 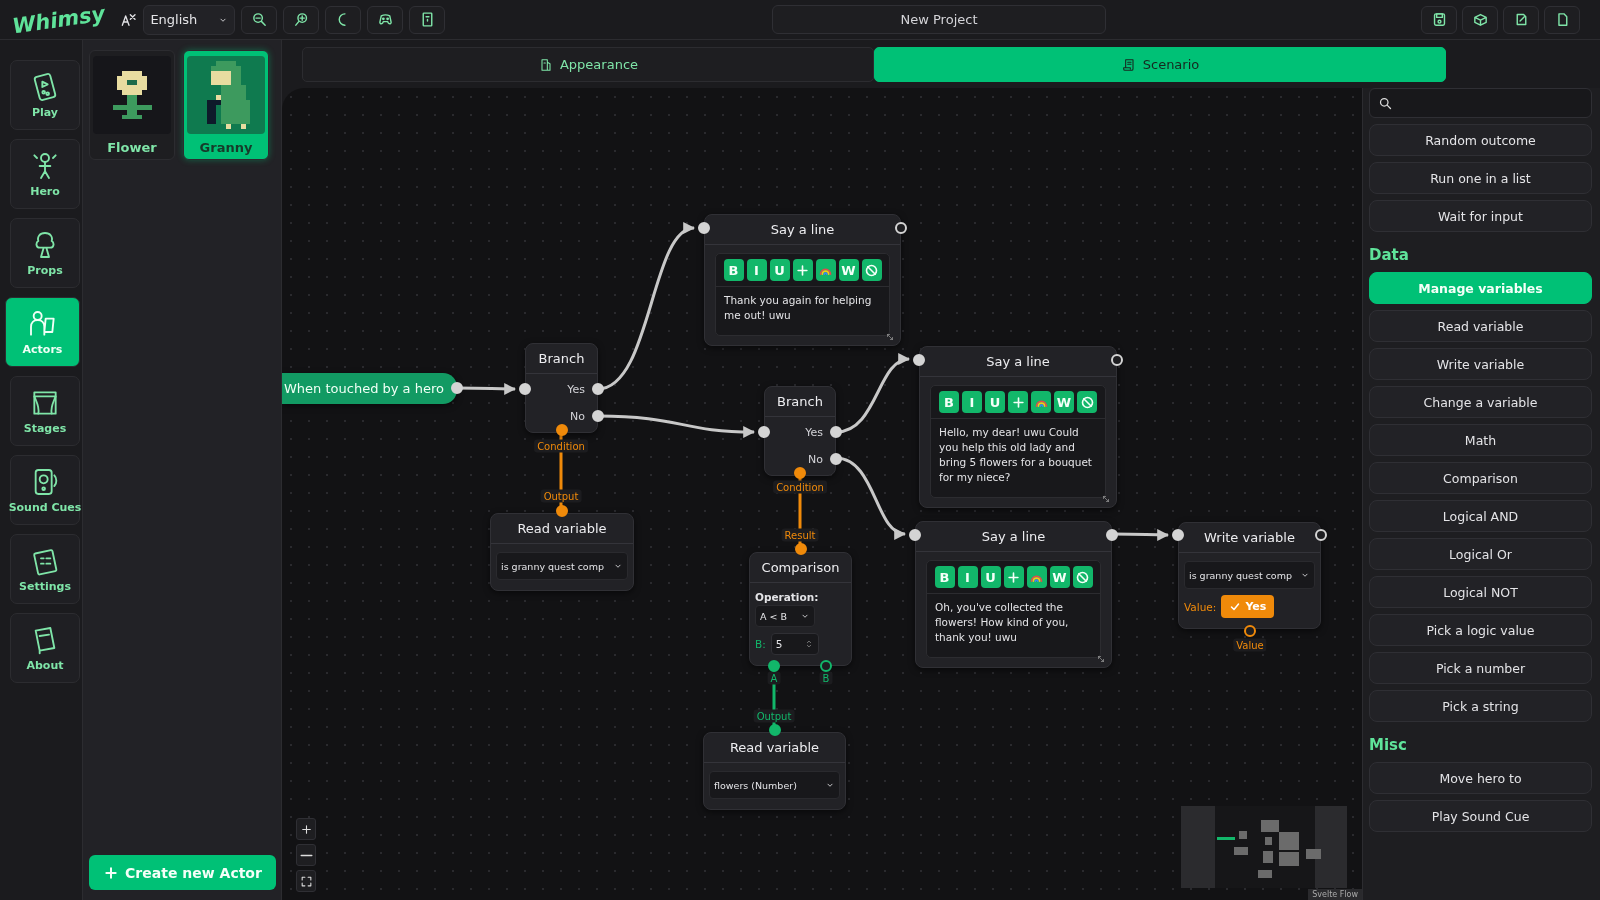 I want to click on palette-button: Read variable, so click(x=1480, y=326).